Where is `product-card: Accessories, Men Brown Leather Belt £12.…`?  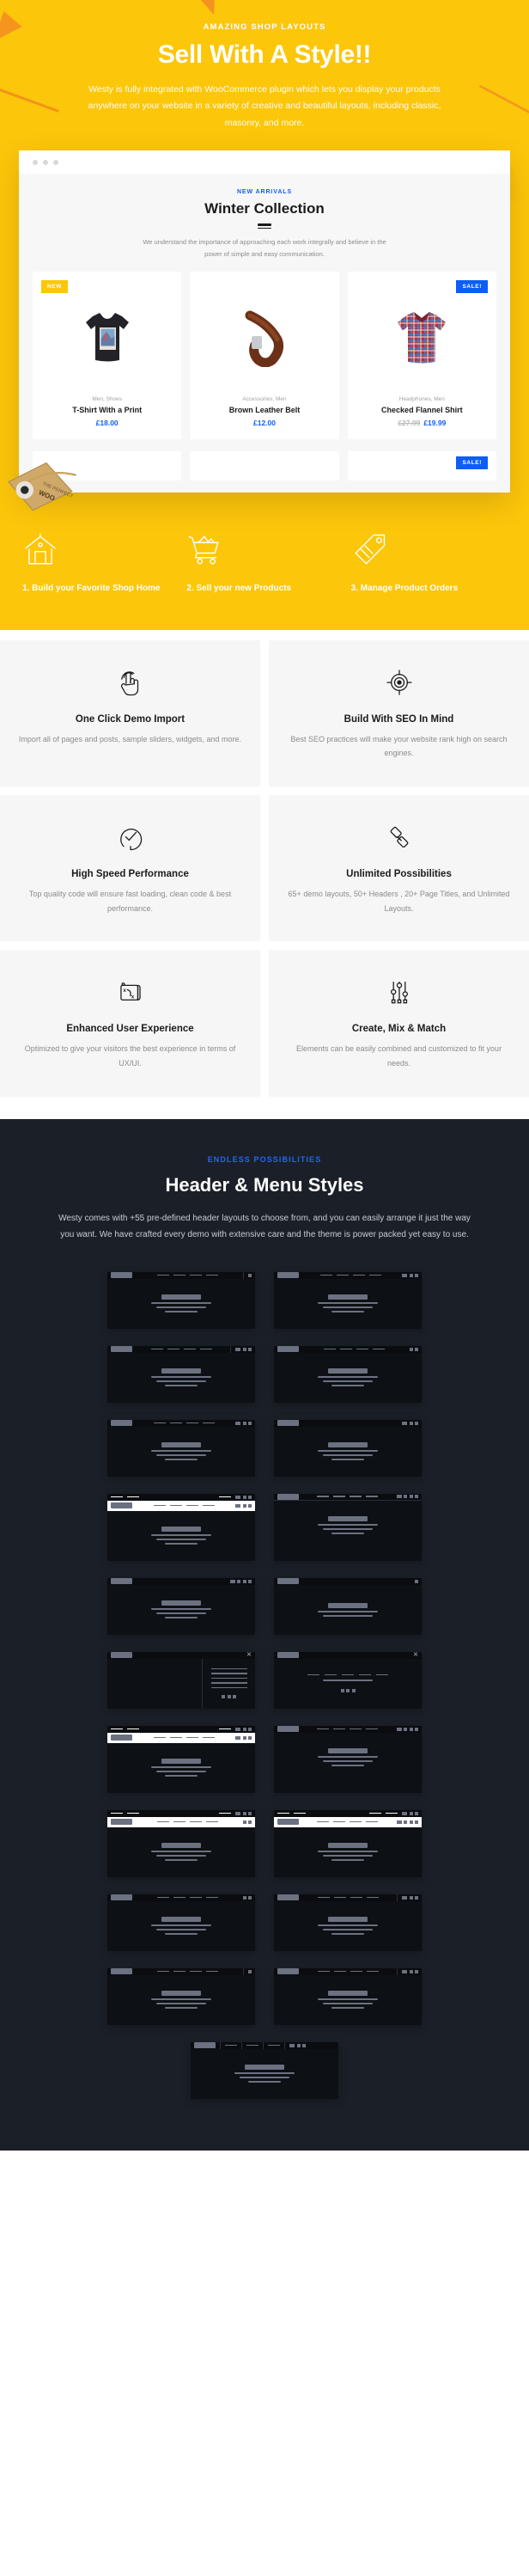 product-card: Accessories, Men Brown Leather Belt £12.… is located at coordinates (264, 356).